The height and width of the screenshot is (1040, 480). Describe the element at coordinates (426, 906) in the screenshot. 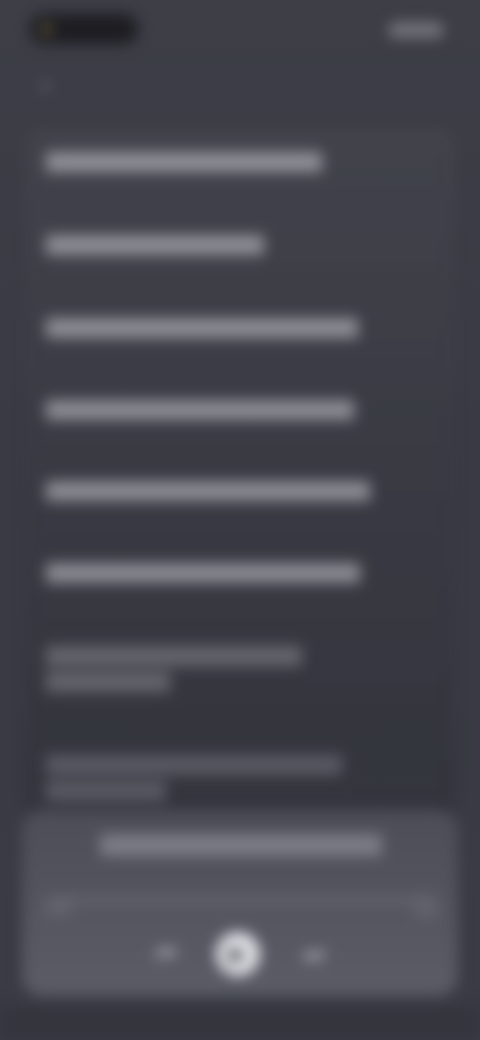

I see `more-icon` at that location.